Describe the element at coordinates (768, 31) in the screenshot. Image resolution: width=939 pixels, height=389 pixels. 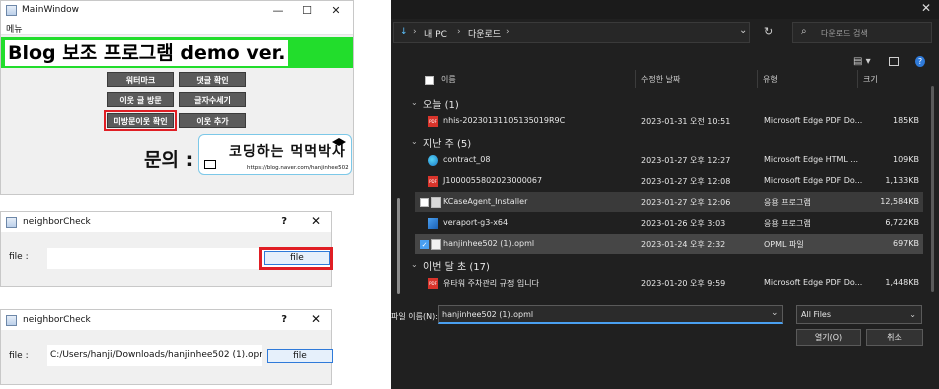
I see `refresh-icon: ↻` at that location.